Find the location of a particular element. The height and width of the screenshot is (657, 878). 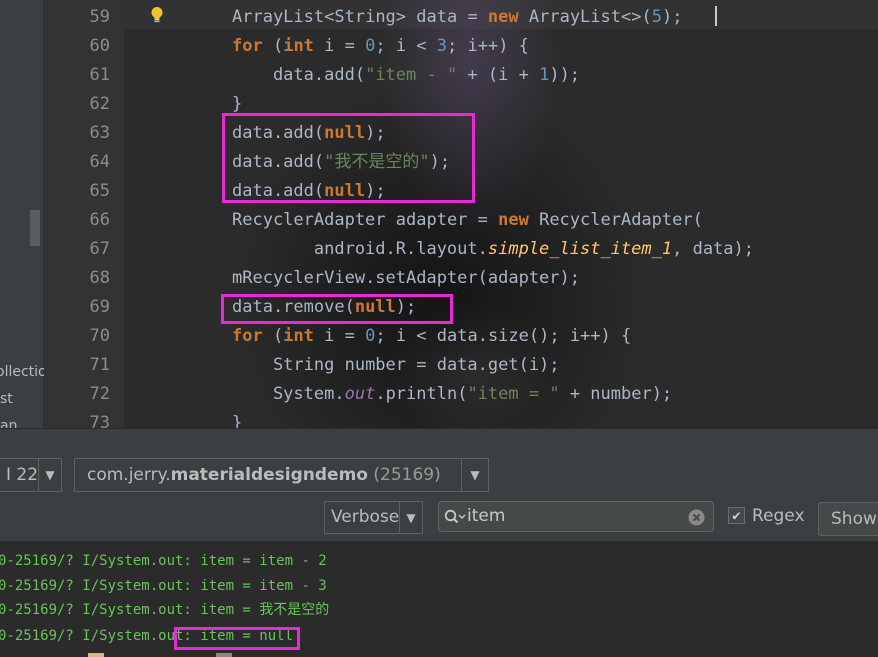

device-label: I 22 is located at coordinates (22, 475).